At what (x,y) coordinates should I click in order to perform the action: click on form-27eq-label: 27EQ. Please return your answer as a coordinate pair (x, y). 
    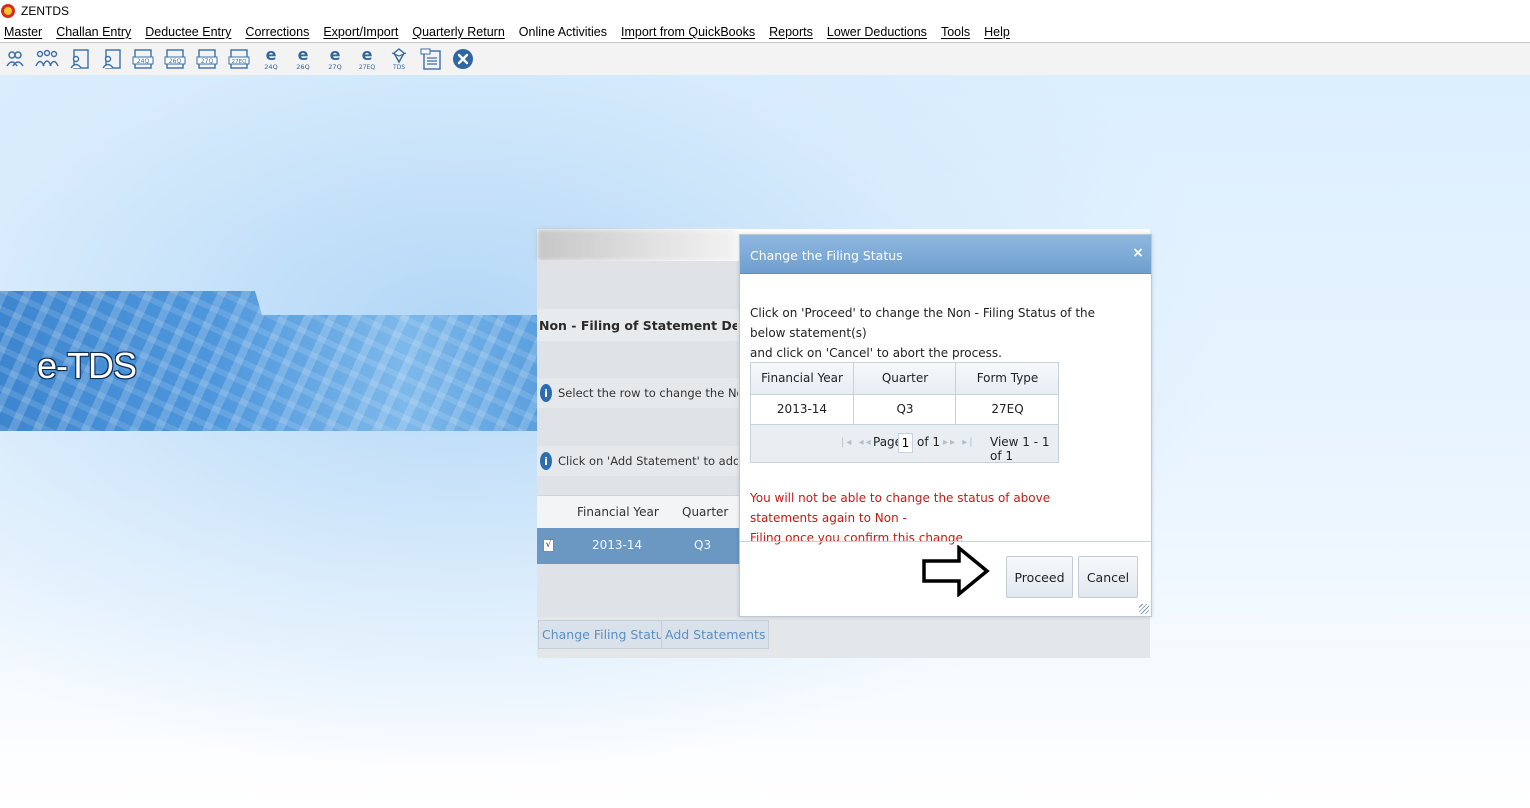
    Looking at the image, I should click on (239, 62).